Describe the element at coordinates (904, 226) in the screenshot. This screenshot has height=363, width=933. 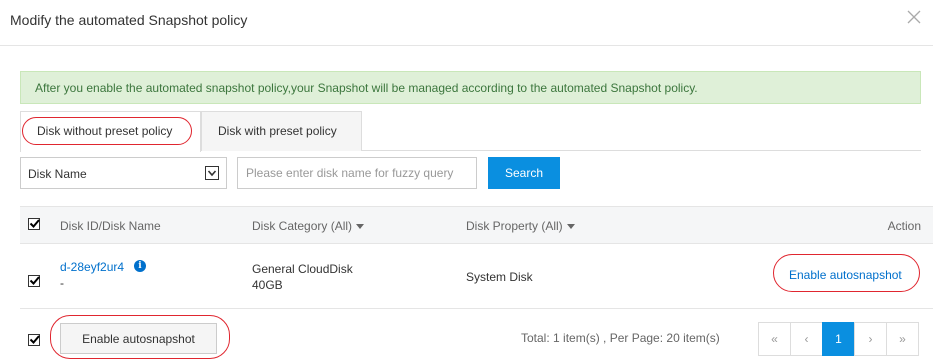
I see `column-header-action: Action` at that location.